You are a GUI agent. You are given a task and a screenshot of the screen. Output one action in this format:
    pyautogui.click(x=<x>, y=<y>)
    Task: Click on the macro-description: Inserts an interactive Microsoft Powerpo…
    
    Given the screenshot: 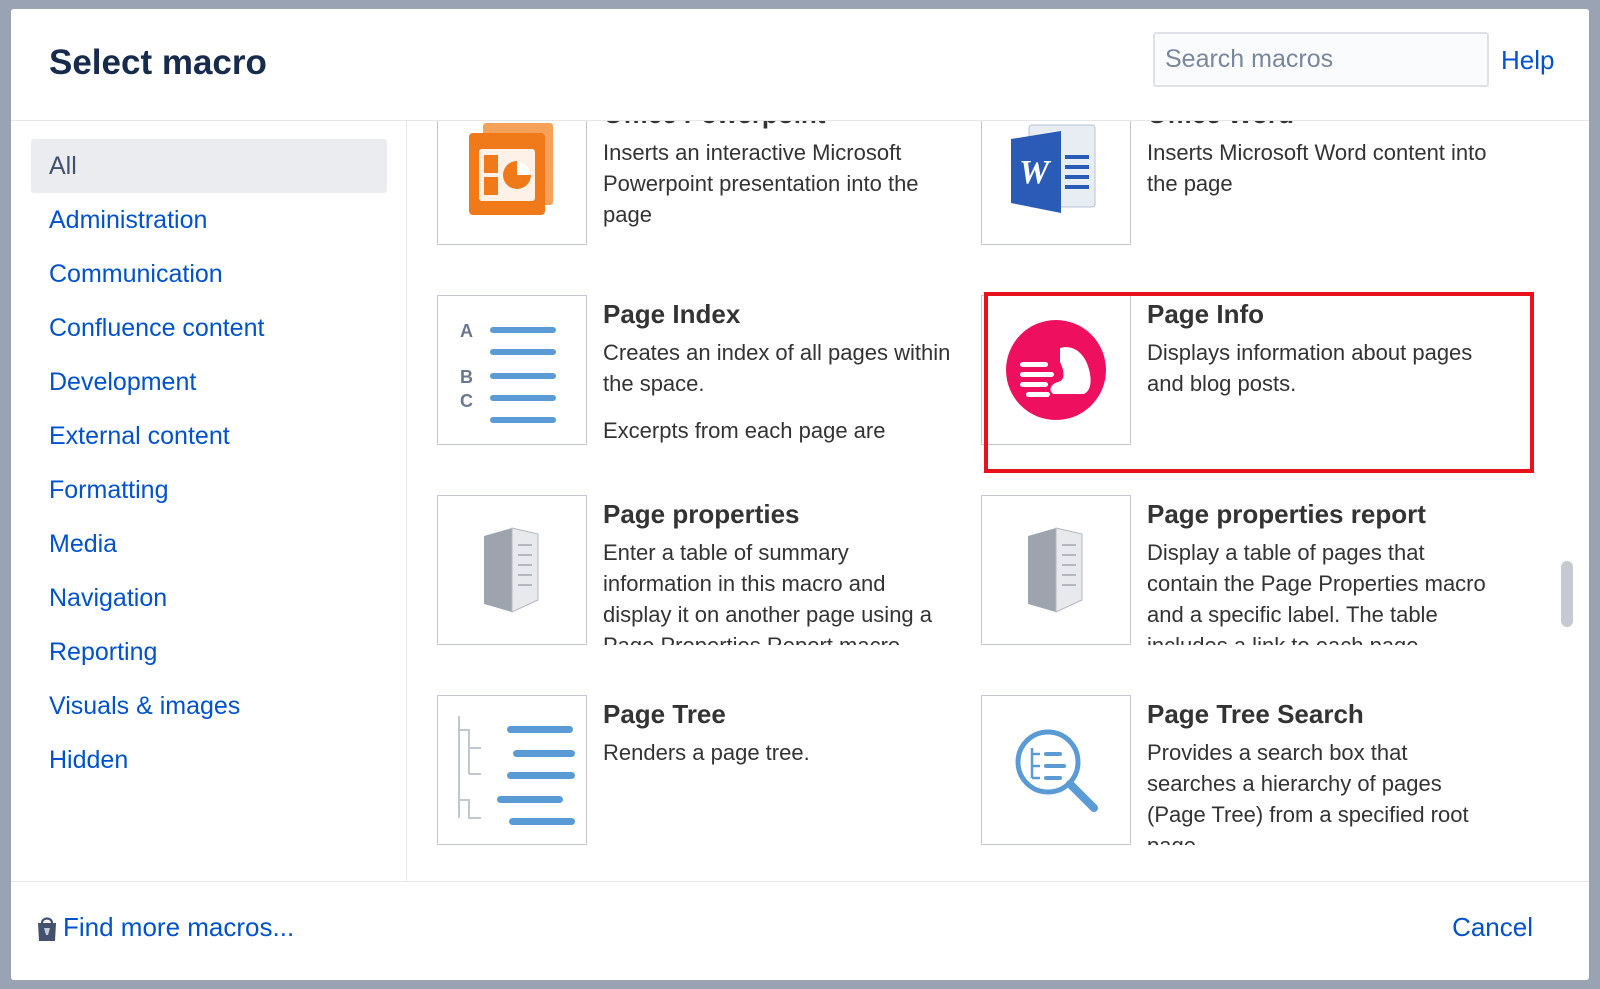 What is the action you would take?
    pyautogui.click(x=761, y=183)
    